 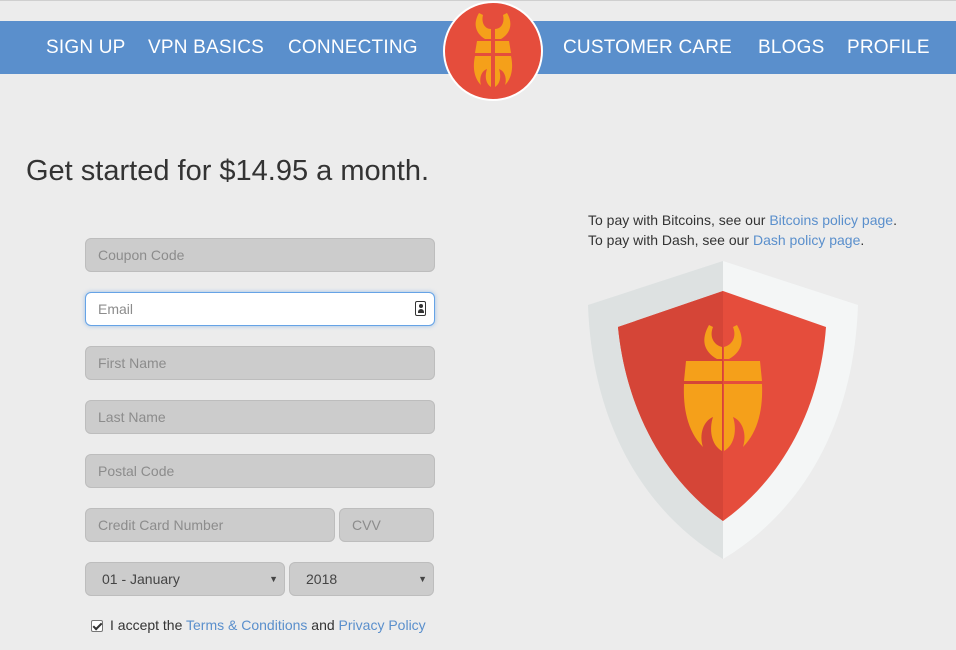 I want to click on email-field-wrapper, so click(x=260, y=309).